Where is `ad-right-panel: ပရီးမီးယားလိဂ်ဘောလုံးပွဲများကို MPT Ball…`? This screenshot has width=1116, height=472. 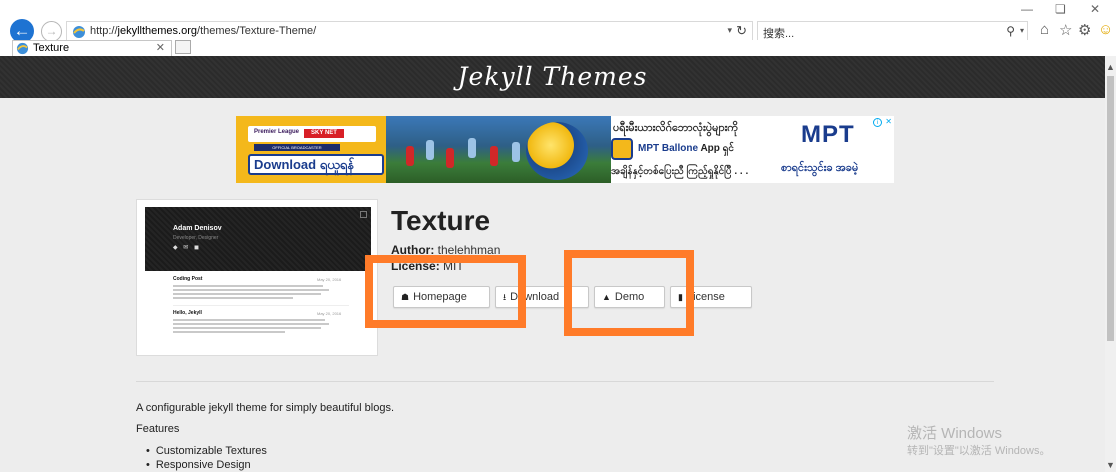 ad-right-panel: ပရီးမီးယားလိဂ်ဘောလုံးပွဲများကို MPT Ball… is located at coordinates (752, 149).